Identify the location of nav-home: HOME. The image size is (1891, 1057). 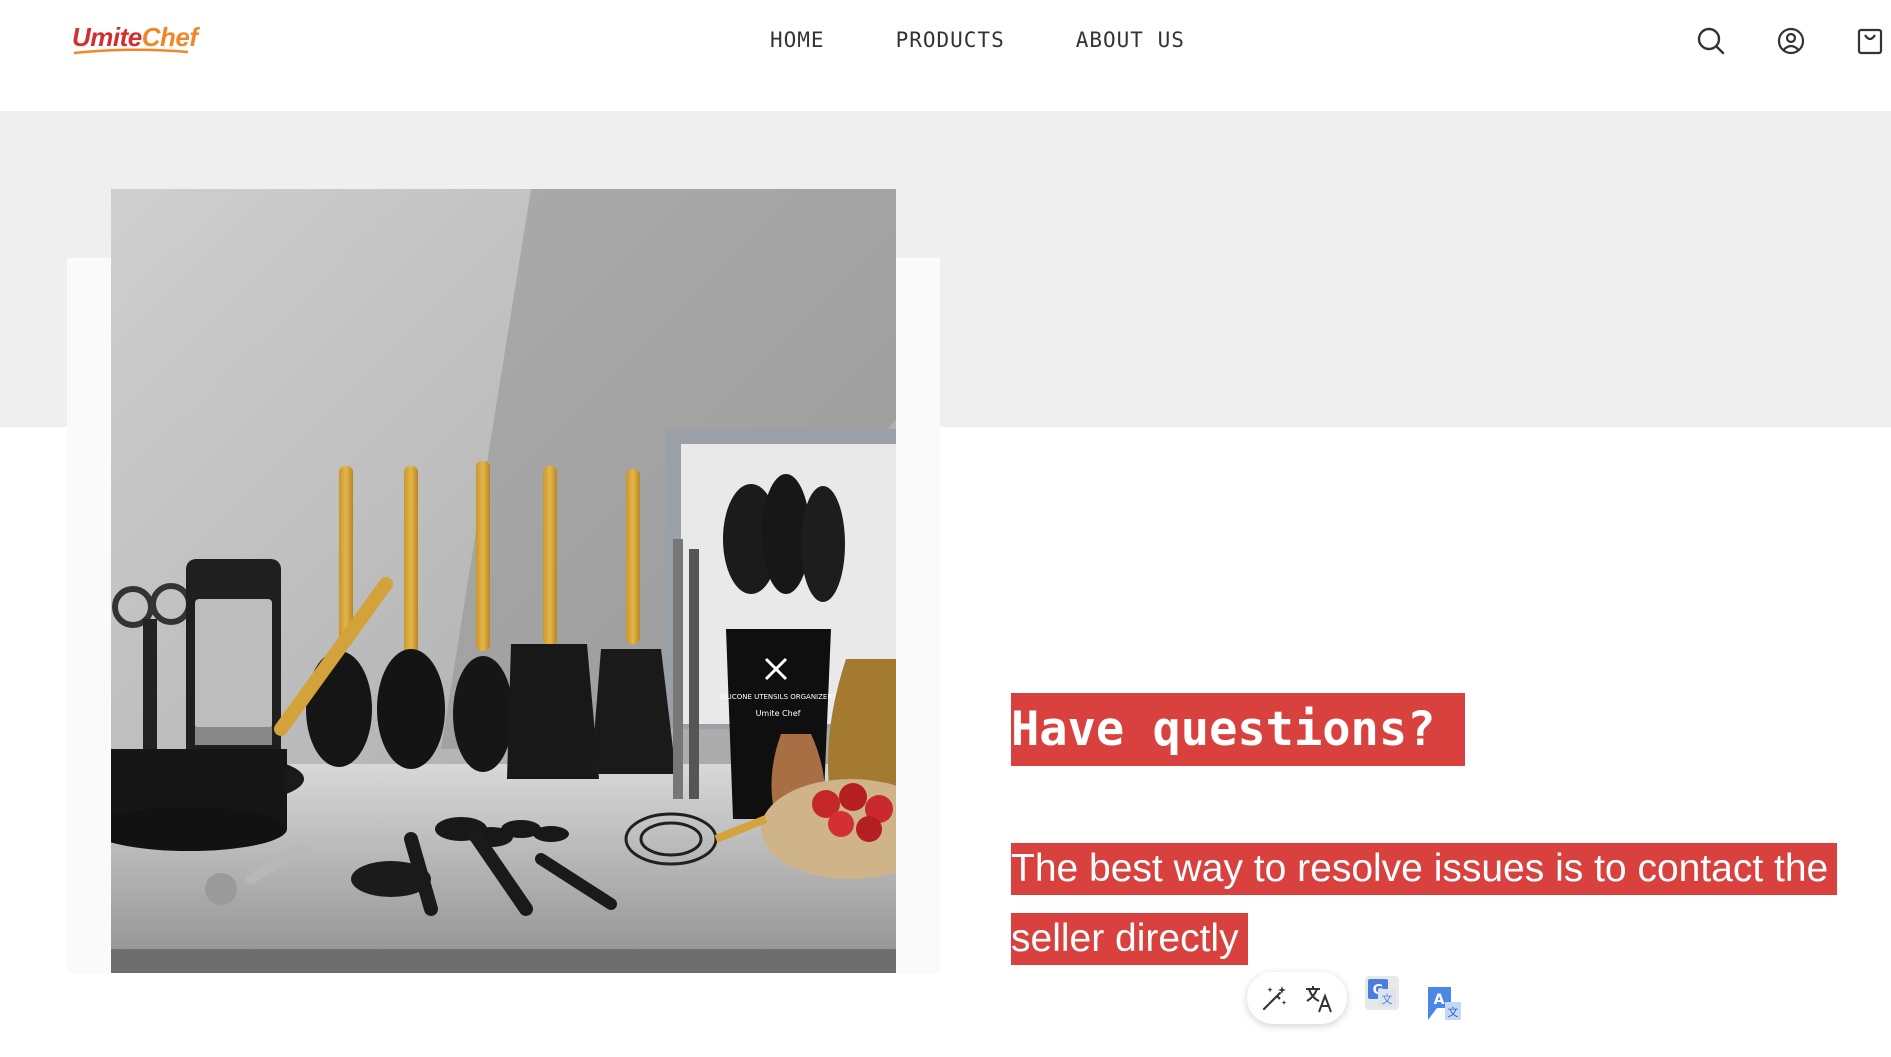
(797, 40).